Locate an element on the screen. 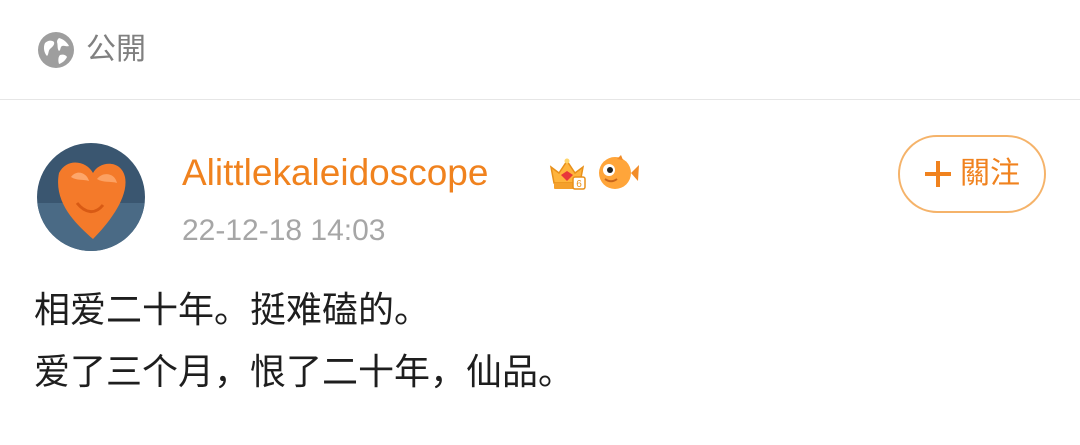 This screenshot has height=445, width=1080. visibility-label: 公開 is located at coordinates (116, 49).